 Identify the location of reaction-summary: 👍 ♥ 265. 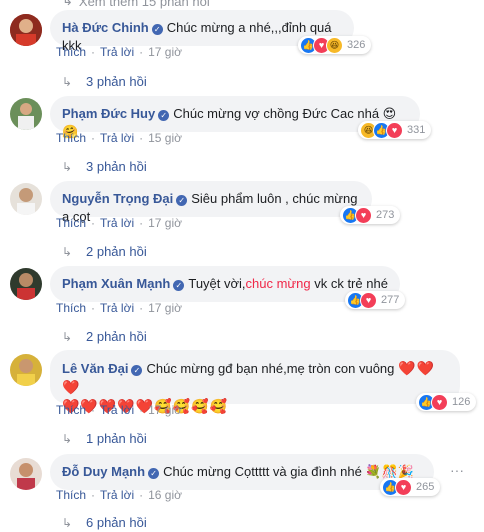
(410, 487).